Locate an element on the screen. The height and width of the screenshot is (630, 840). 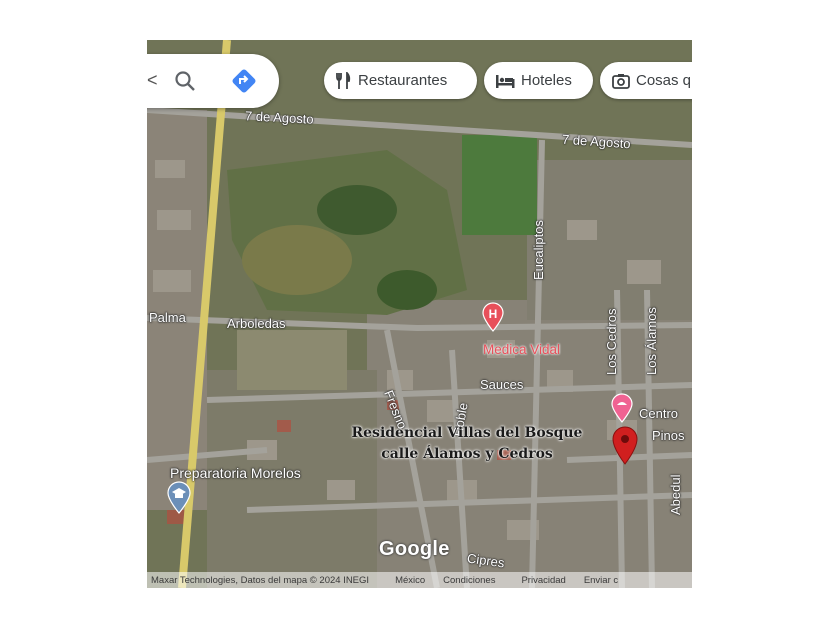
chip-label: Hoteles is located at coordinates (546, 80).